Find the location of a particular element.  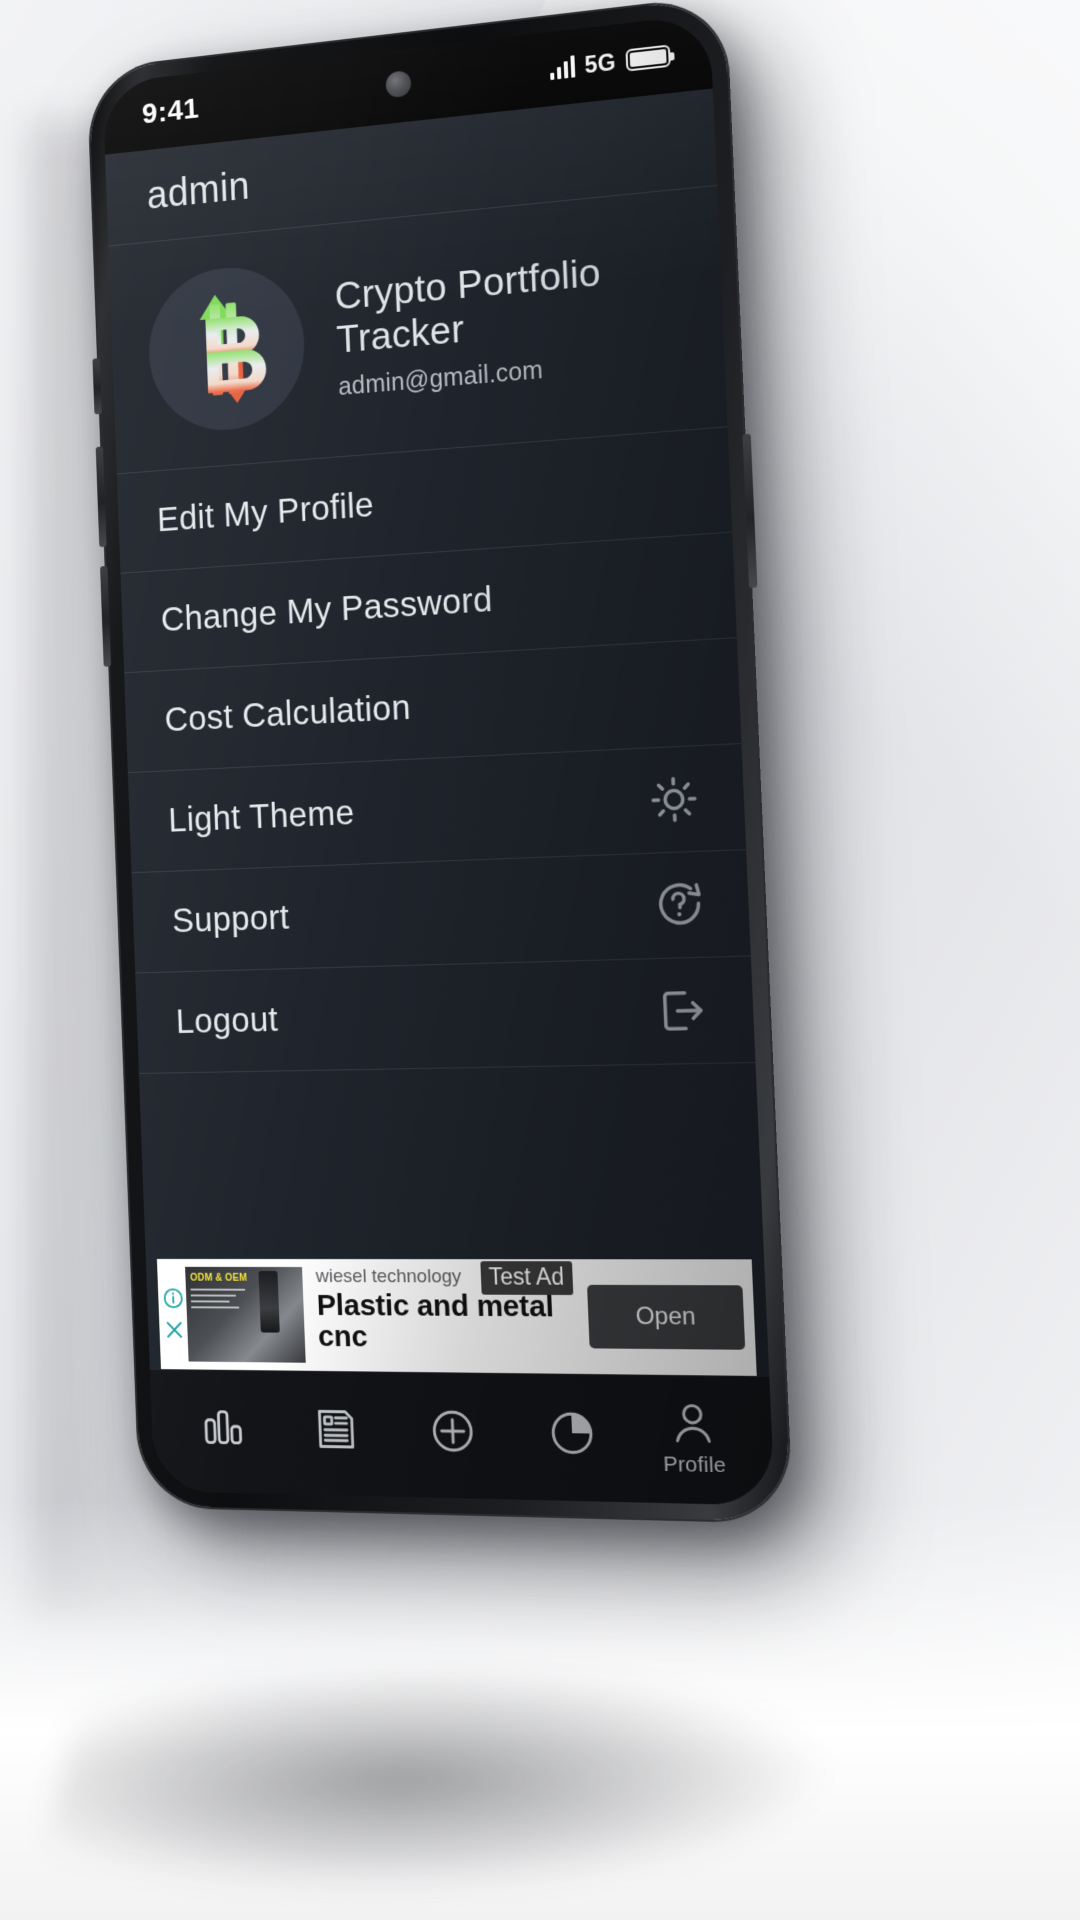

nav-markets is located at coordinates (223, 1428).